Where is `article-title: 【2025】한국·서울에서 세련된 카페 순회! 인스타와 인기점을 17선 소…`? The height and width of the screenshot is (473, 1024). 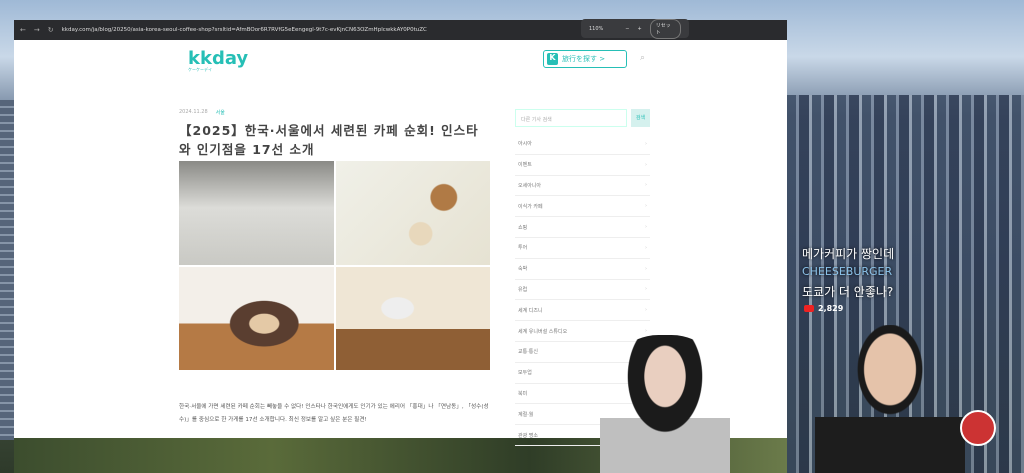
article-title: 【2025】한국·서울에서 세련된 카페 순회! 인스타와 인기점을 17선 소… is located at coordinates (329, 140).